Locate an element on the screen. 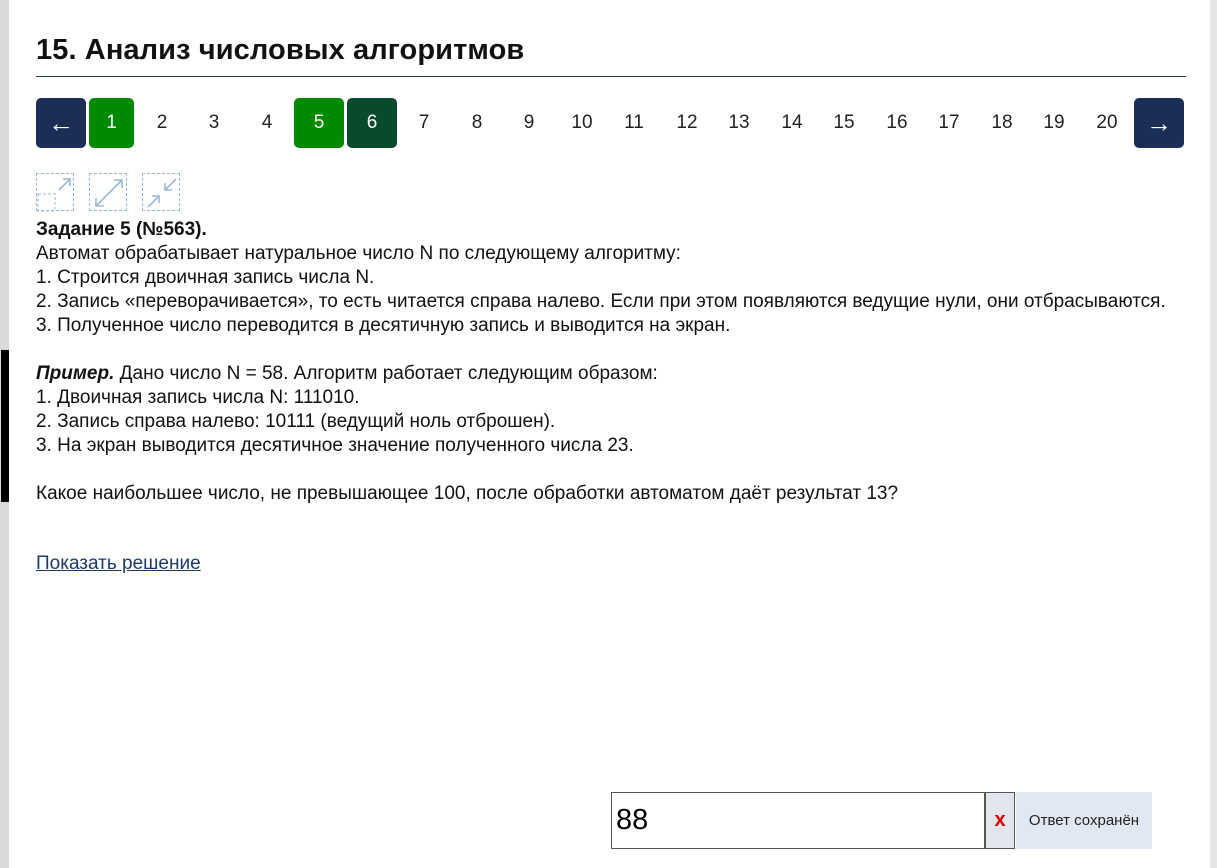 Image resolution: width=1217 pixels, height=868 pixels. page-1-button: 1 is located at coordinates (111, 123).